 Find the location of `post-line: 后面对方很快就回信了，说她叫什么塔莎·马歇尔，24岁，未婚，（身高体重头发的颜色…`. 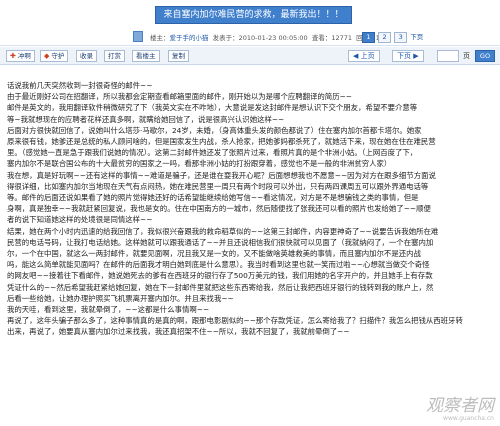

post-line: 后面对方很快就回信了，说她叫什么塔莎·马歇尔，24岁，未婚，（身高体重头发的颜色… is located at coordinates (214, 130).